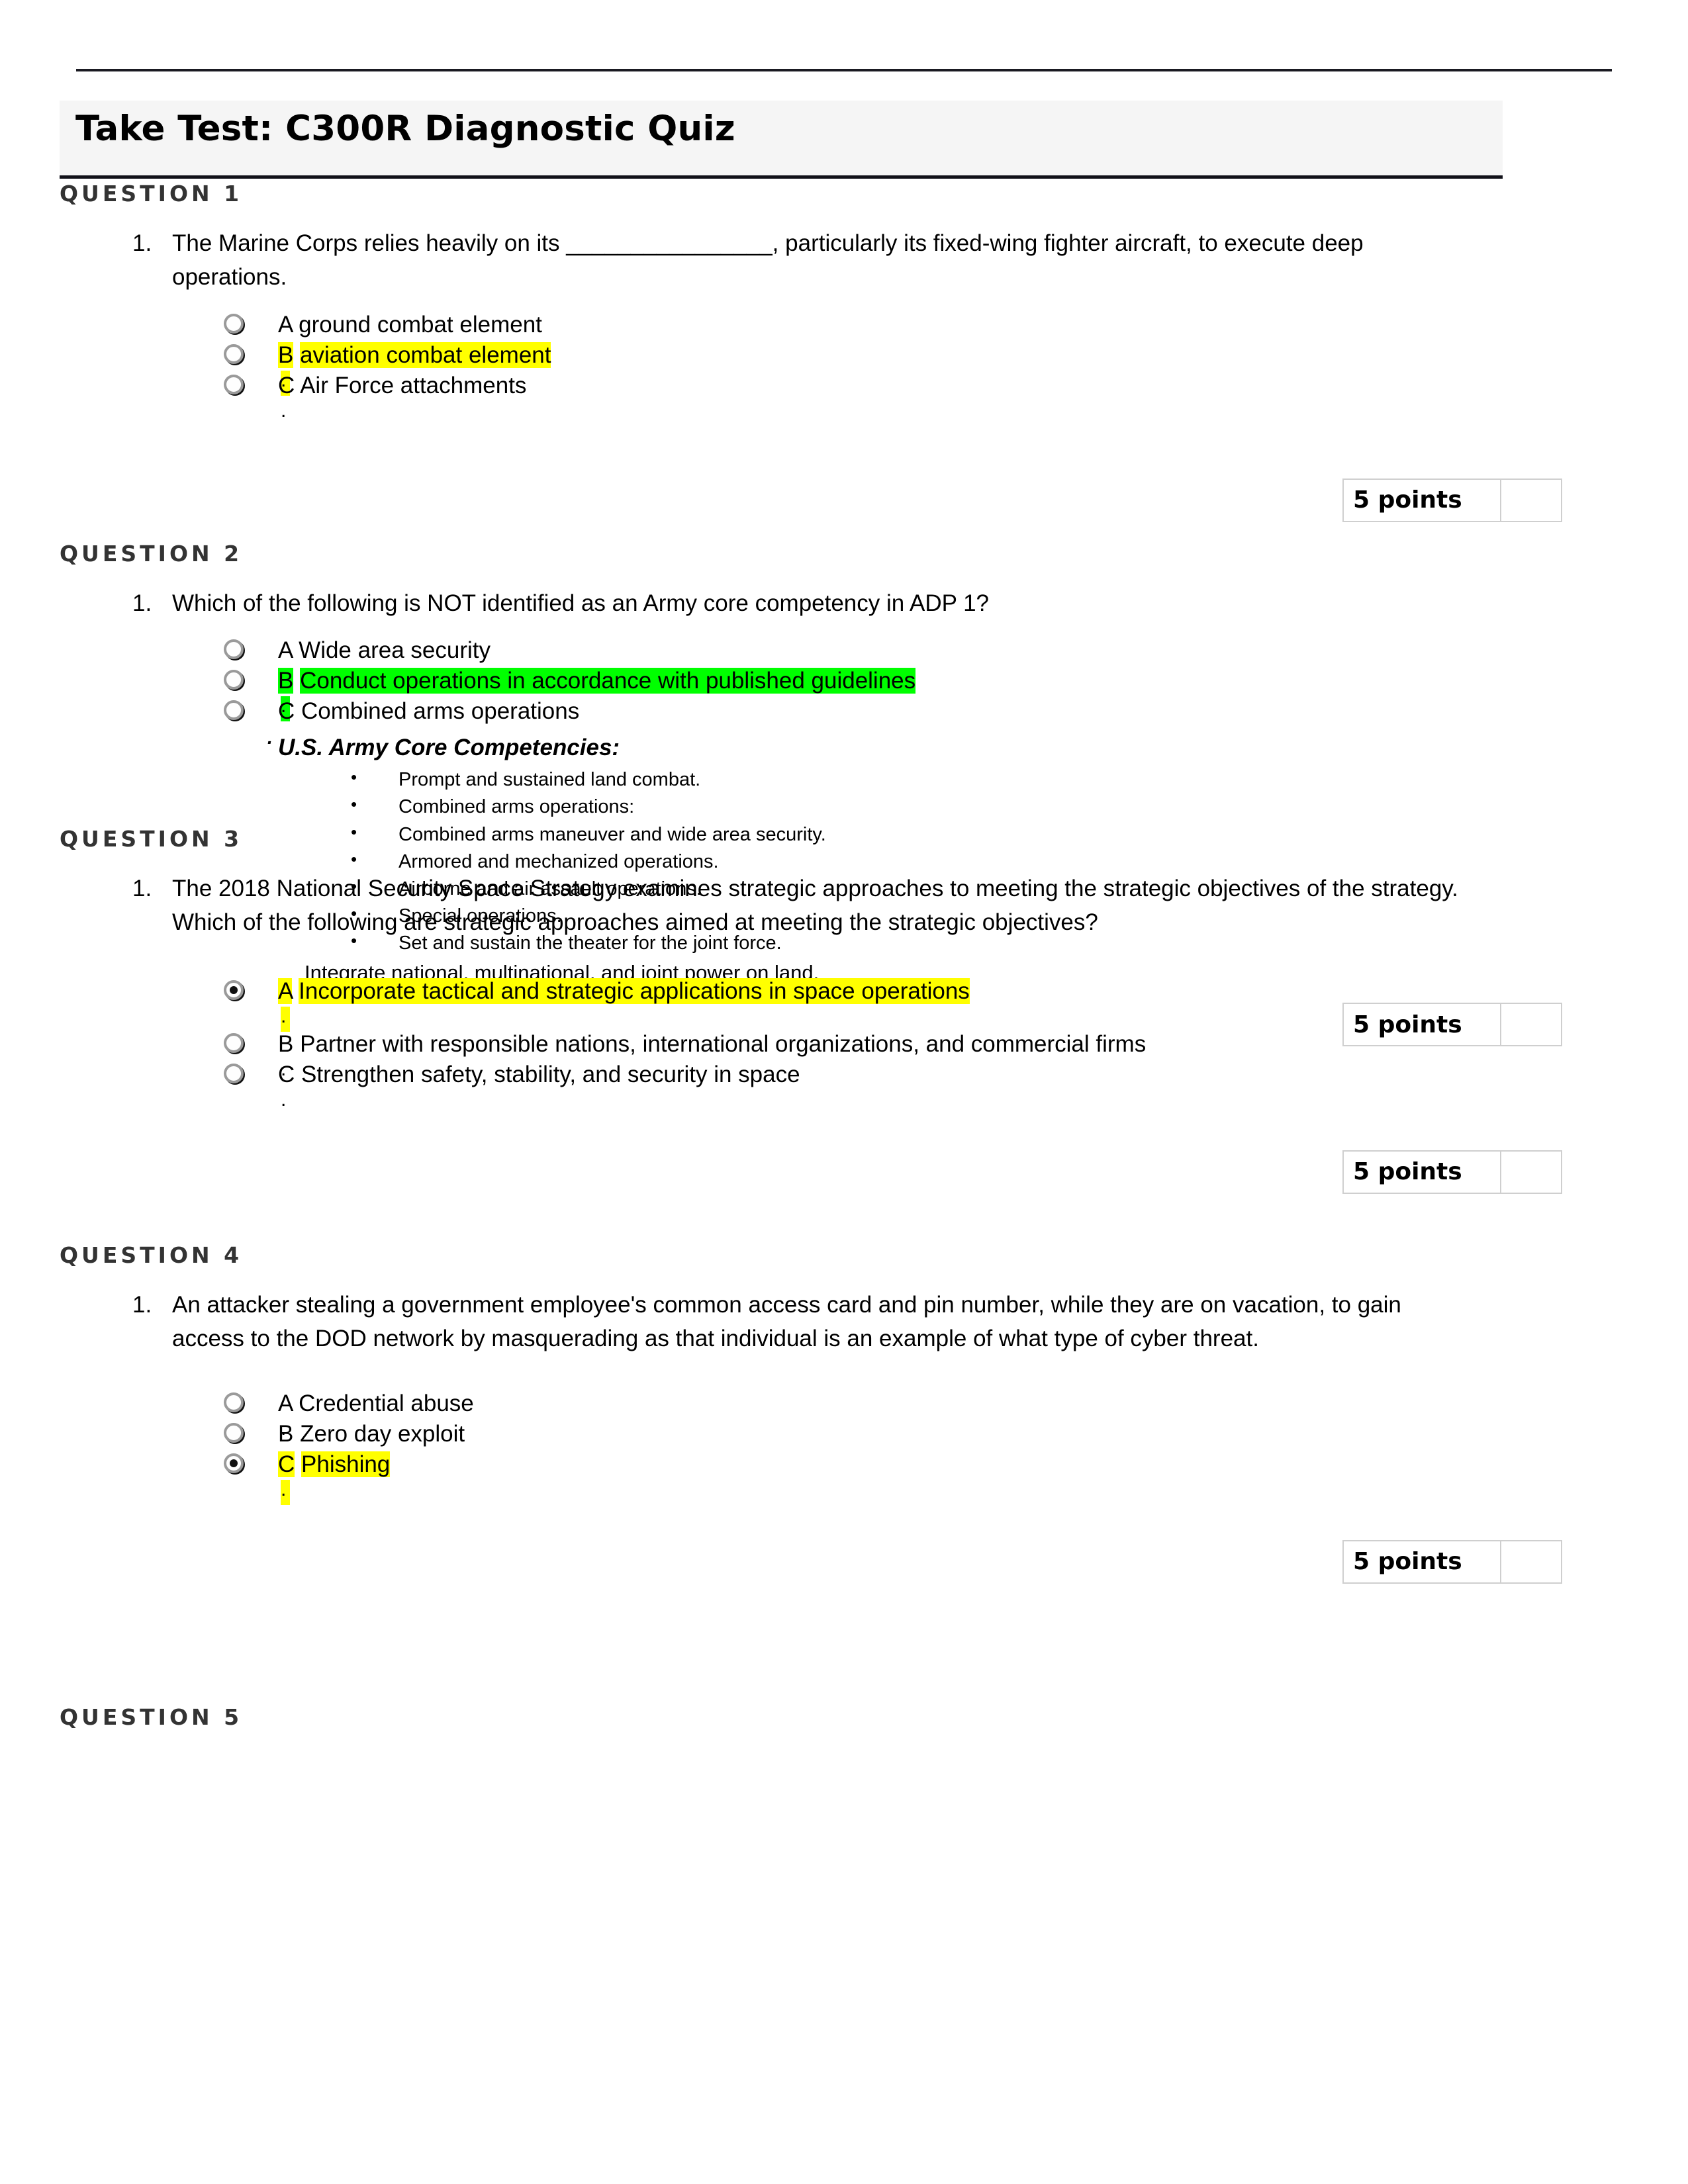 This screenshot has height=2184, width=1688. What do you see at coordinates (821, 1717) in the screenshot?
I see `question-block: QUESTION 5` at bounding box center [821, 1717].